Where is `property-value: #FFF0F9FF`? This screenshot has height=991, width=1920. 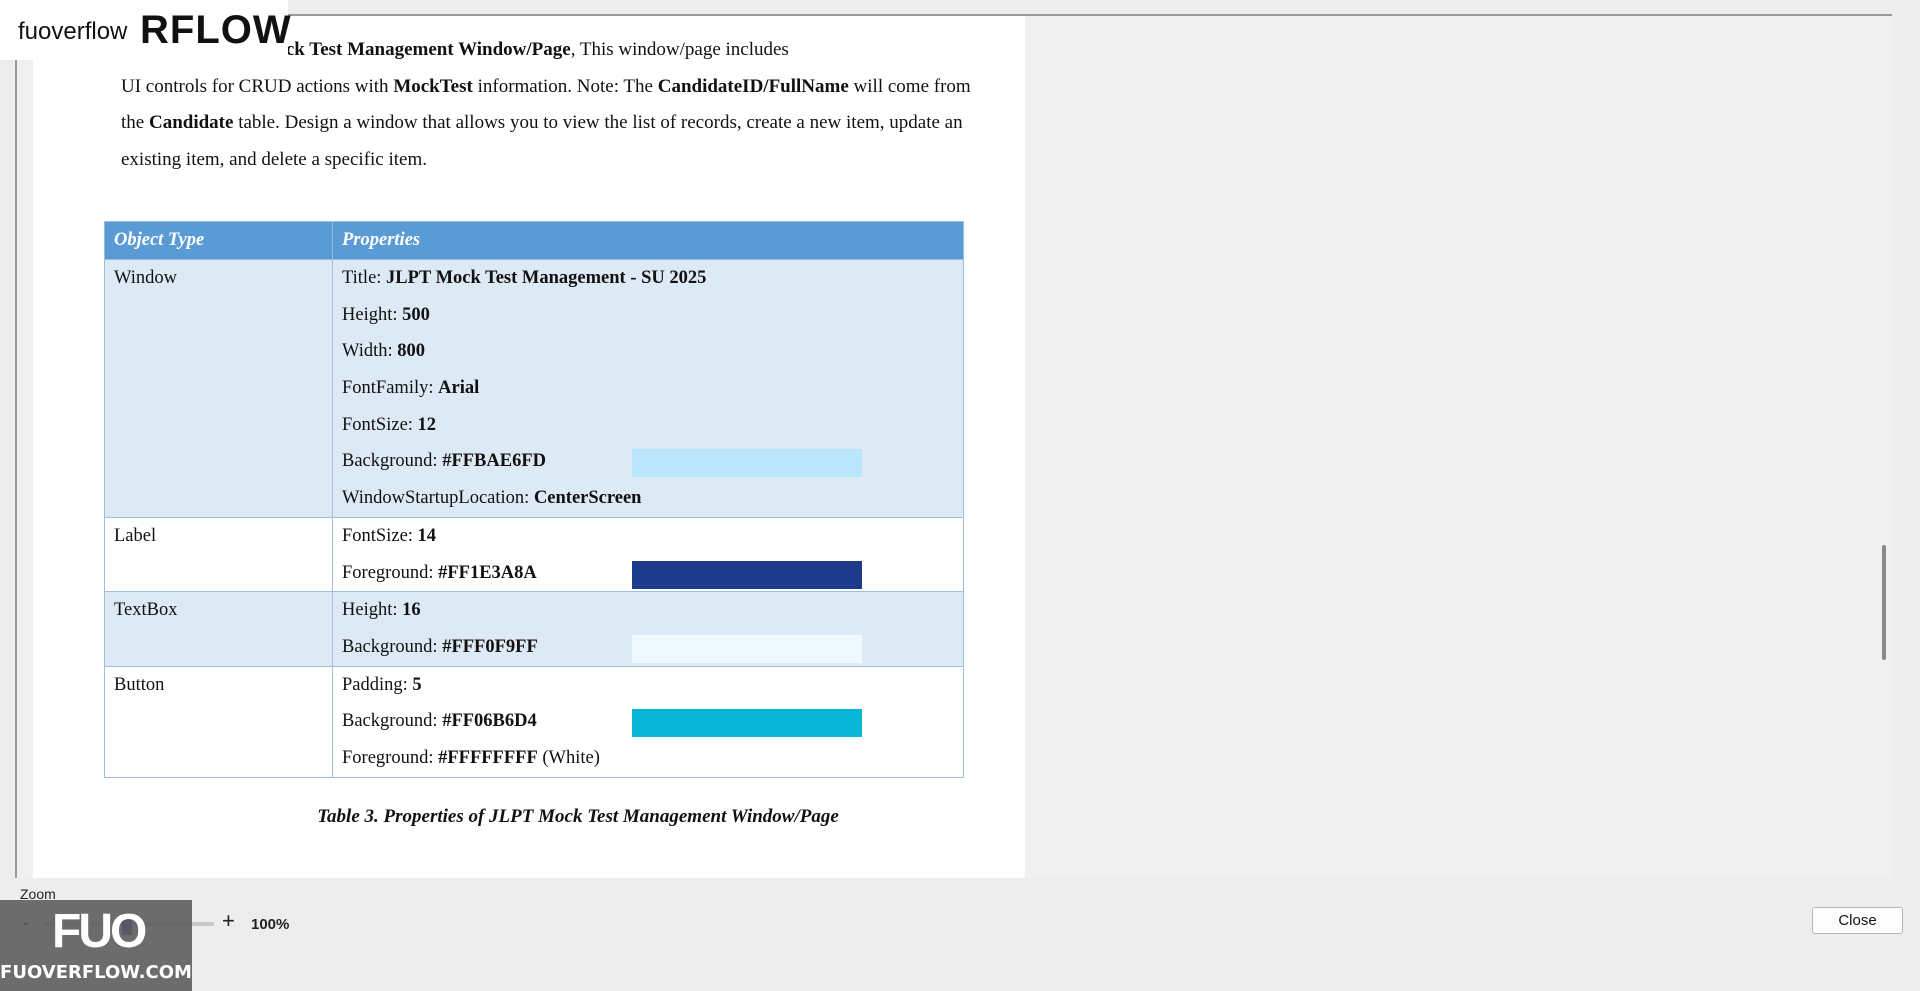
property-value: #FFF0F9FF is located at coordinates (490, 646).